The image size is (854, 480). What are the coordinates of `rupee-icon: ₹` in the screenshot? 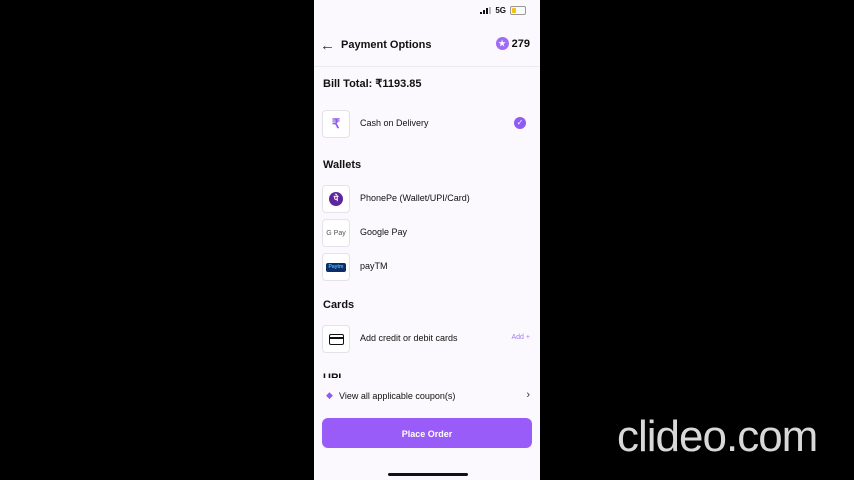 It's located at (336, 123).